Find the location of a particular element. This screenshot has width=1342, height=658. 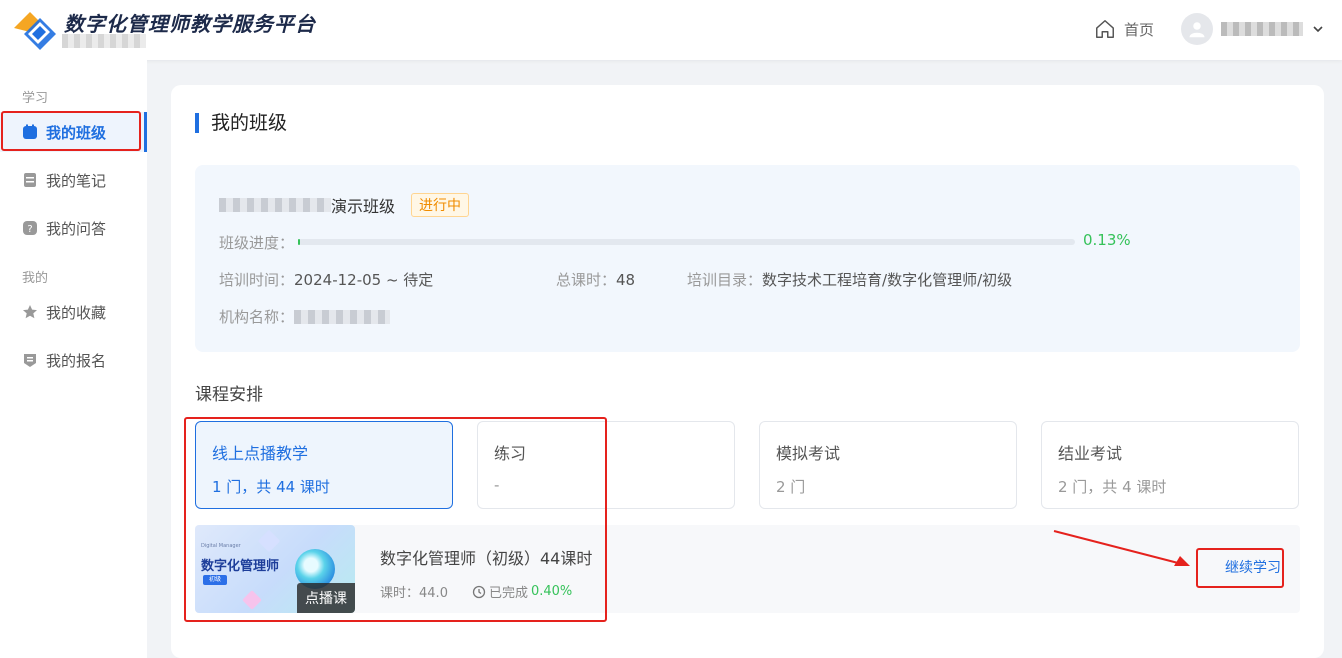

redacted-username is located at coordinates (1262, 29).